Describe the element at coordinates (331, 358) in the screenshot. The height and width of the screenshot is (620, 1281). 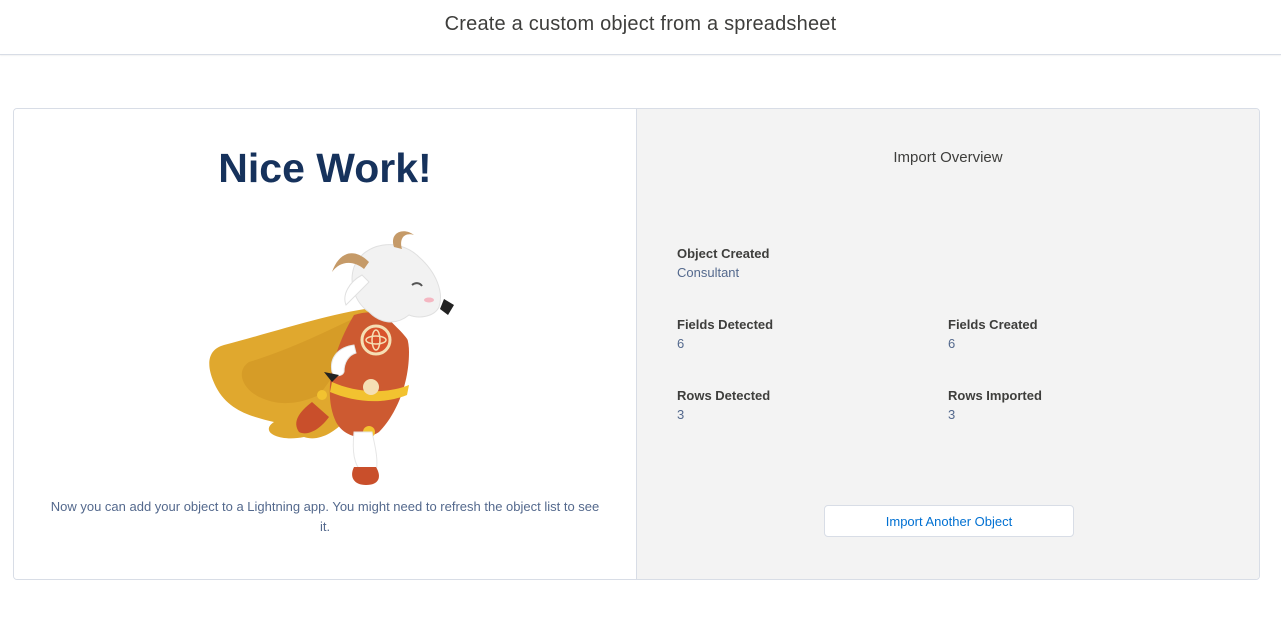
I see `superhero-goat-illustration` at that location.